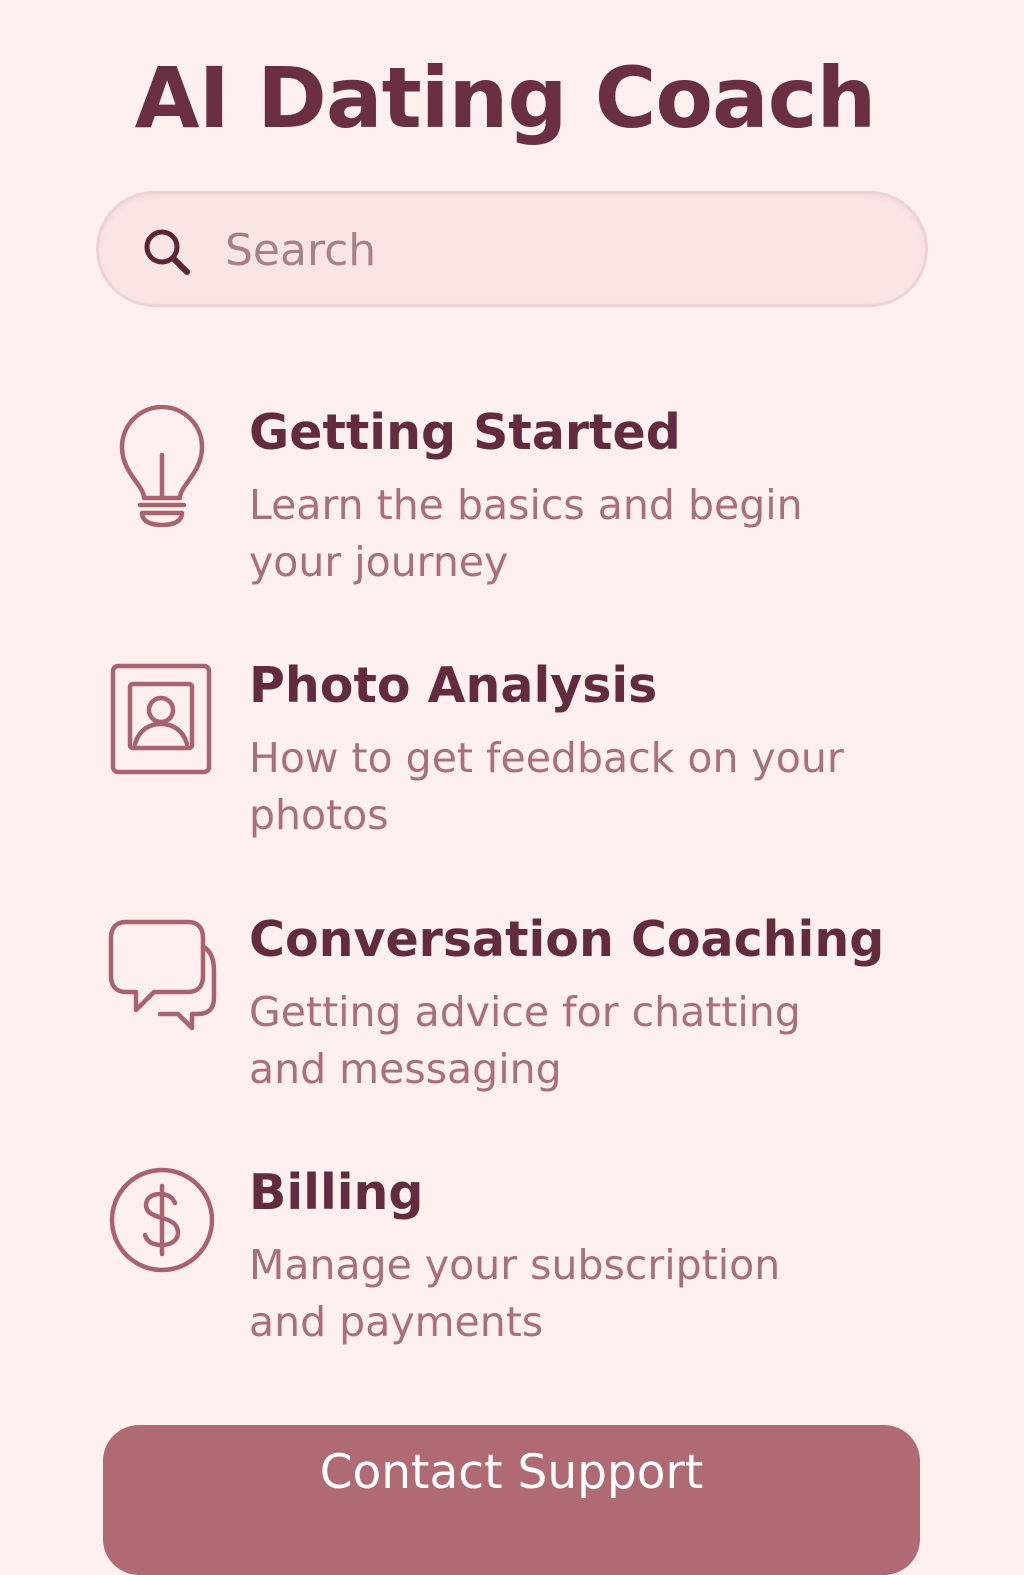 Image resolution: width=1024 pixels, height=1575 pixels. Describe the element at coordinates (565, 250) in the screenshot. I see `search-input` at that location.